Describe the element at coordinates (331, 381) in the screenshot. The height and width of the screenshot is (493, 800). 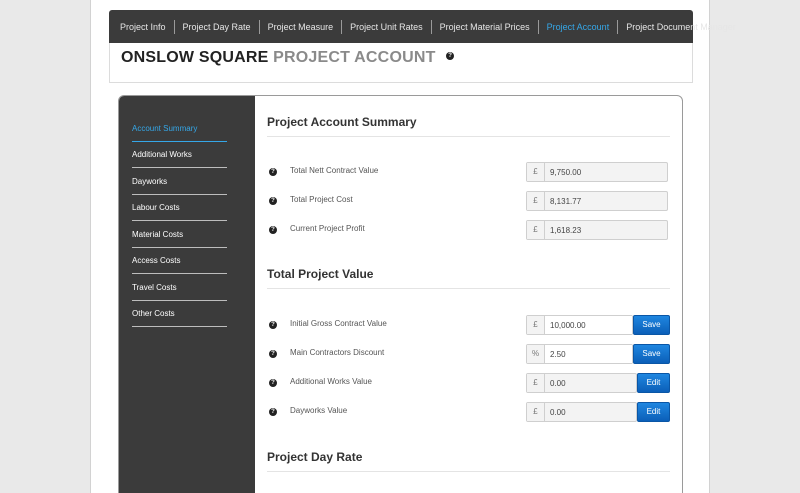
I see `row-label: Additional Works Value` at that location.